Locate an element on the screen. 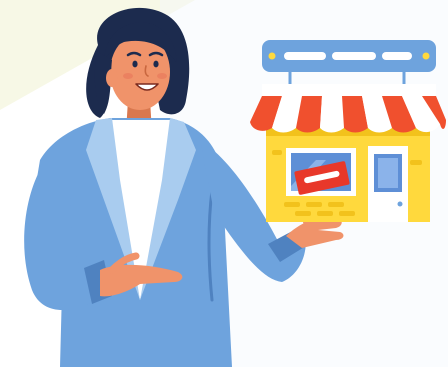  shop-window-icon is located at coordinates (321, 172).